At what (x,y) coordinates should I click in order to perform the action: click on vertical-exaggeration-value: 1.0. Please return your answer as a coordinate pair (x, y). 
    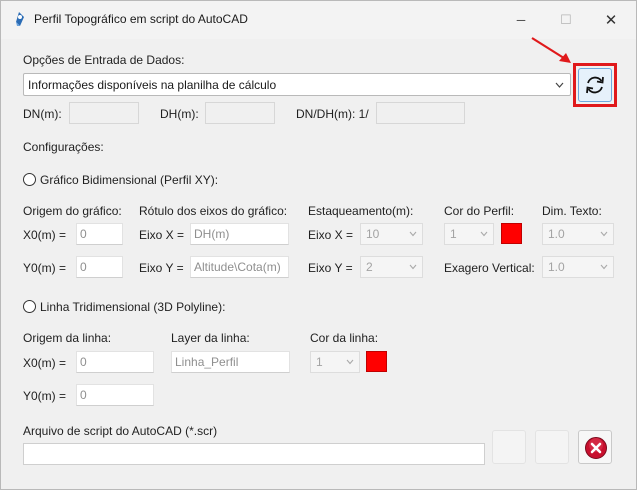
    Looking at the image, I should click on (556, 267).